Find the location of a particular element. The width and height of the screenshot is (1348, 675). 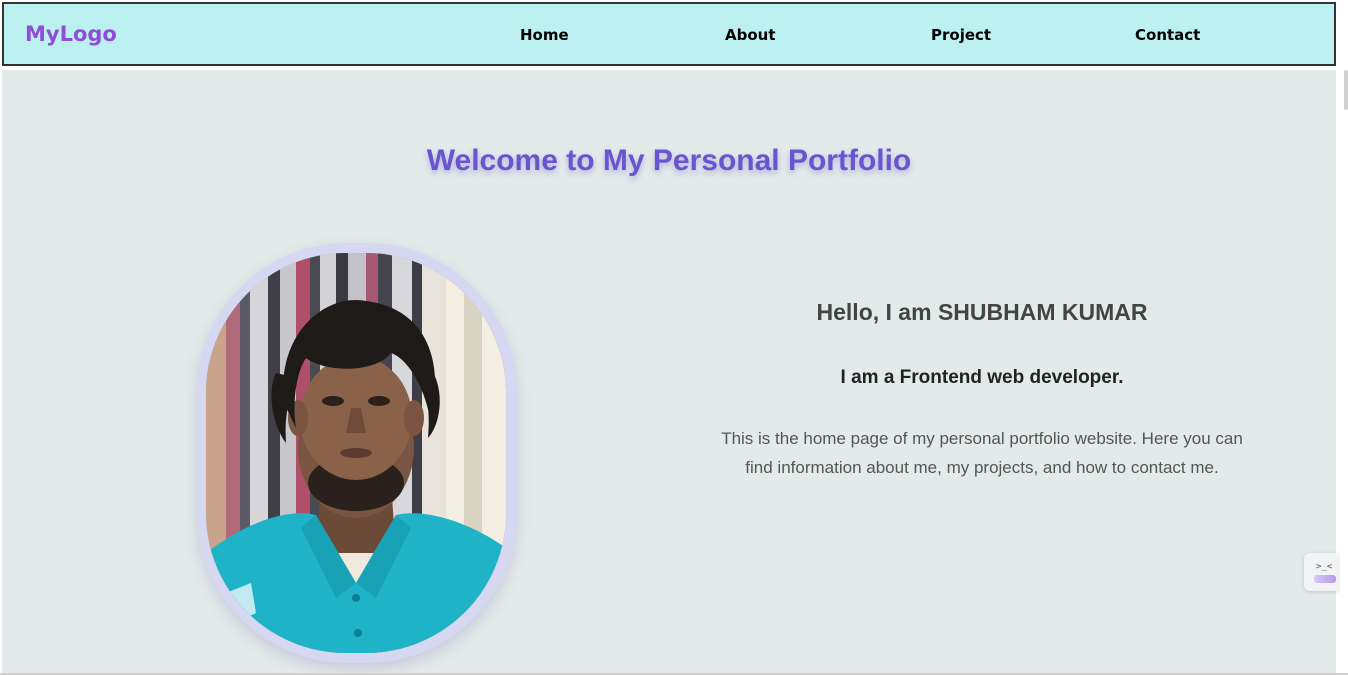

devtools-widget-button: >_< is located at coordinates (1321, 572).